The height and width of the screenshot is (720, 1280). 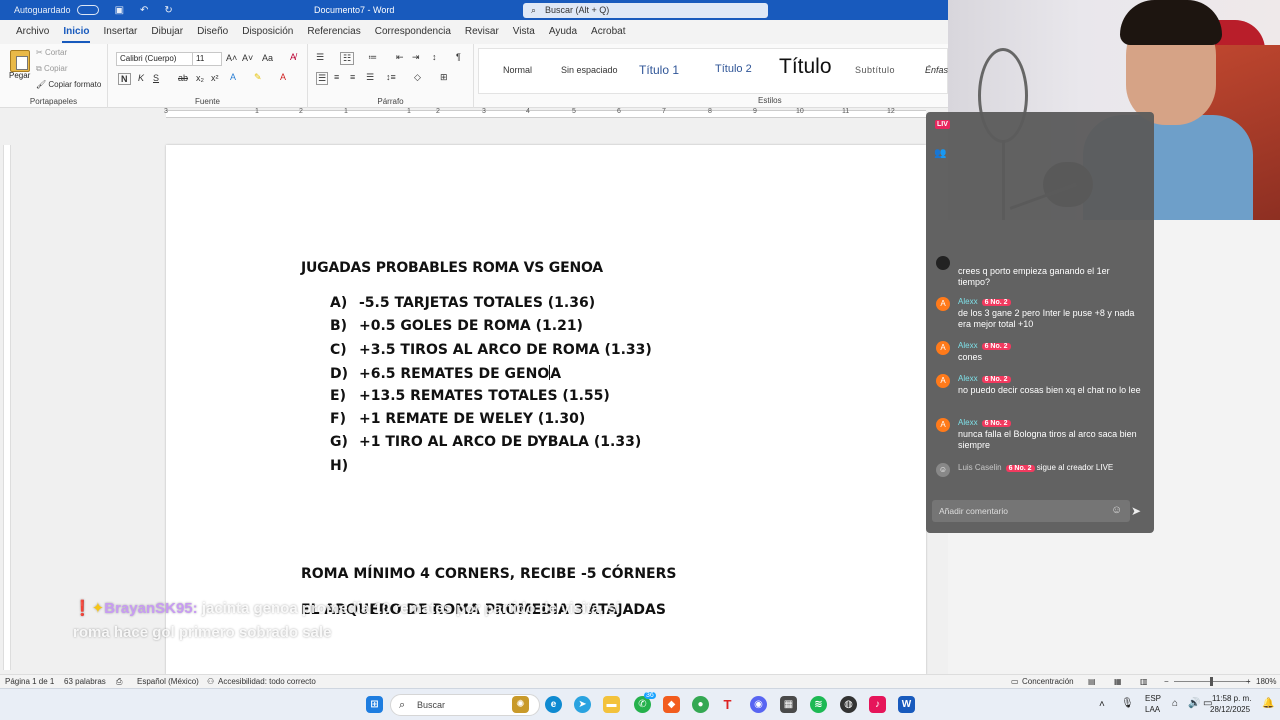 I want to click on align-center-icon: ≡, so click(x=336, y=77).